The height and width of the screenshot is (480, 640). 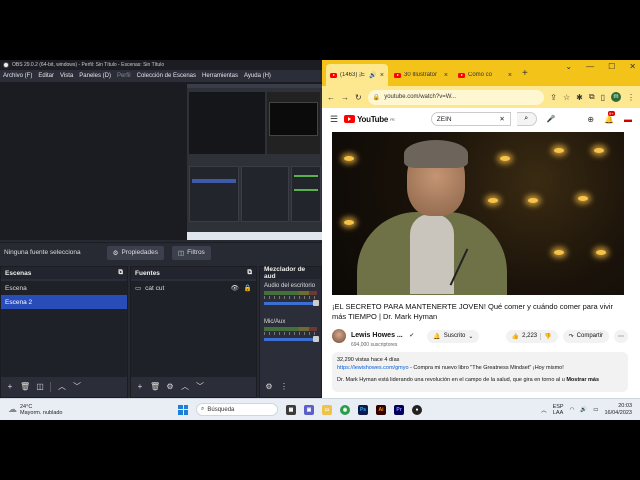 I want to click on extension-icon: ✱, so click(x=579, y=97).